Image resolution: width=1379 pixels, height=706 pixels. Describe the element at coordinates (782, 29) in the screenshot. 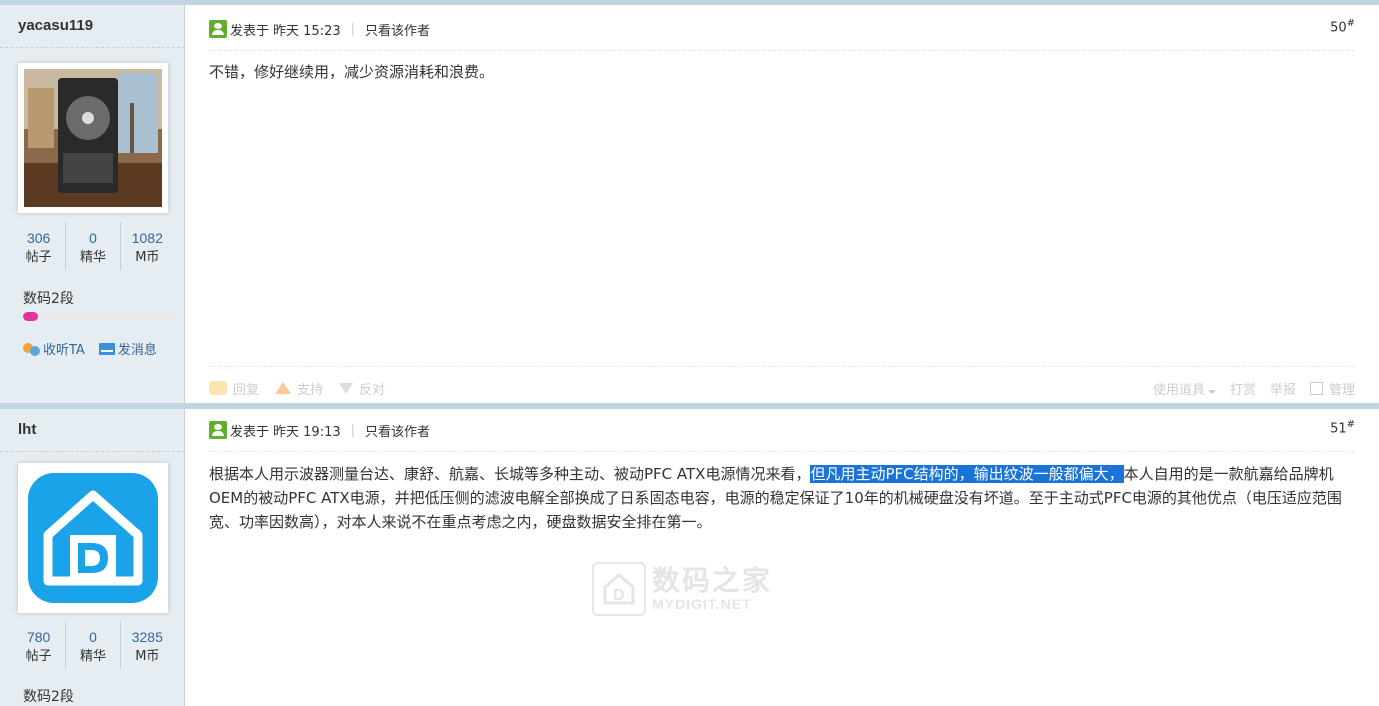

I see `post-header: 发表于 昨天 15:23 | 只看该作者` at that location.